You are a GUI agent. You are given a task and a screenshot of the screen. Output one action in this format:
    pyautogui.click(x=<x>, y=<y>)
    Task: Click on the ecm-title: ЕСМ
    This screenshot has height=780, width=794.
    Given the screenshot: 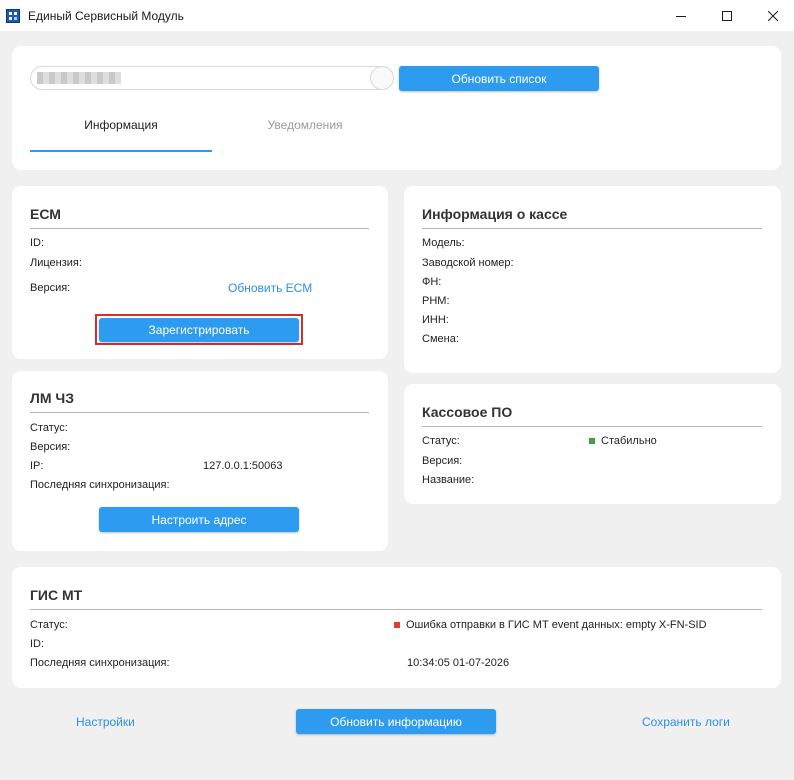 What is the action you would take?
    pyautogui.click(x=45, y=214)
    